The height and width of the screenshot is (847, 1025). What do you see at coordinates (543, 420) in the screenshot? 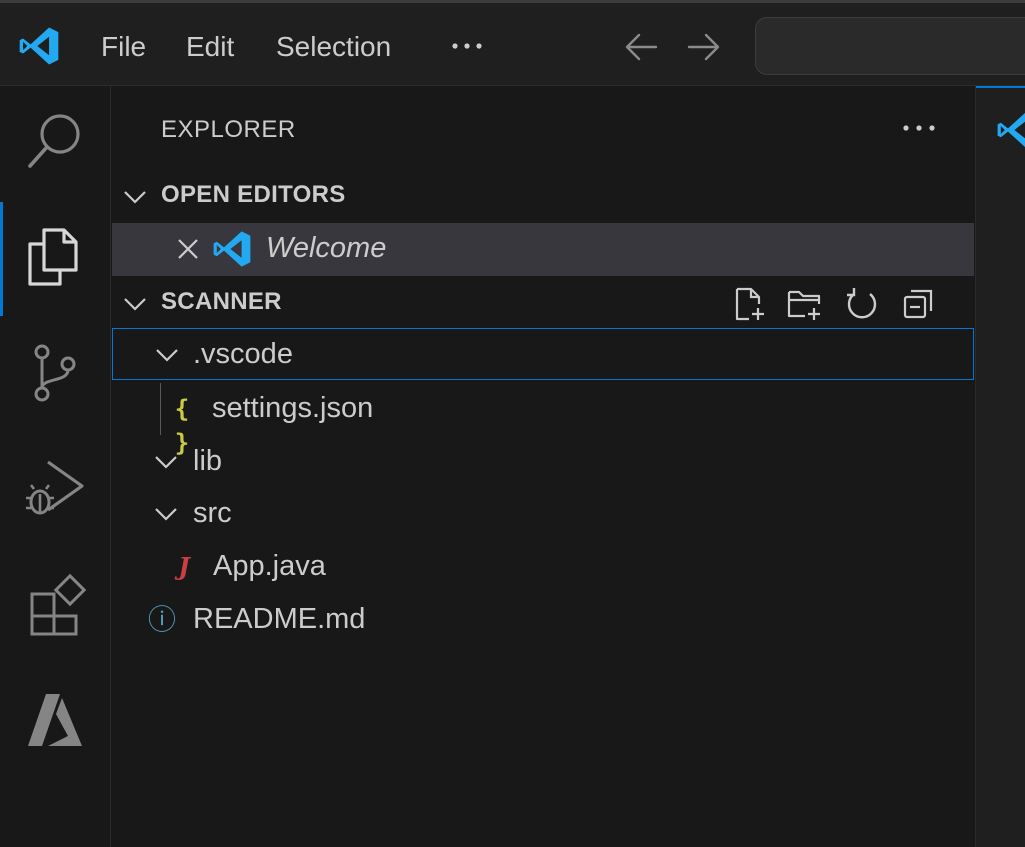
I see `tree-file-settings-json: { } settings.json` at bounding box center [543, 420].